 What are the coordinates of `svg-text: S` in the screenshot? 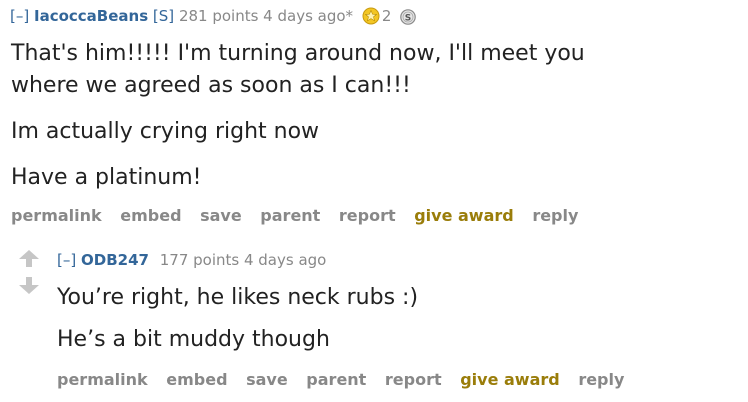 It's located at (408, 19).